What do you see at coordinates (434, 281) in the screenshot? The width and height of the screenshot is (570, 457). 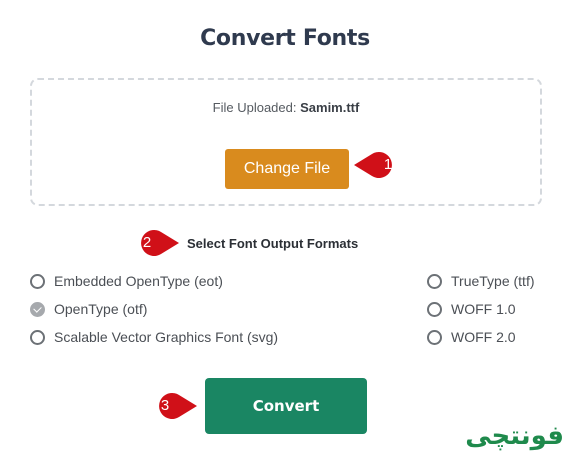 I see `radio-ttf` at bounding box center [434, 281].